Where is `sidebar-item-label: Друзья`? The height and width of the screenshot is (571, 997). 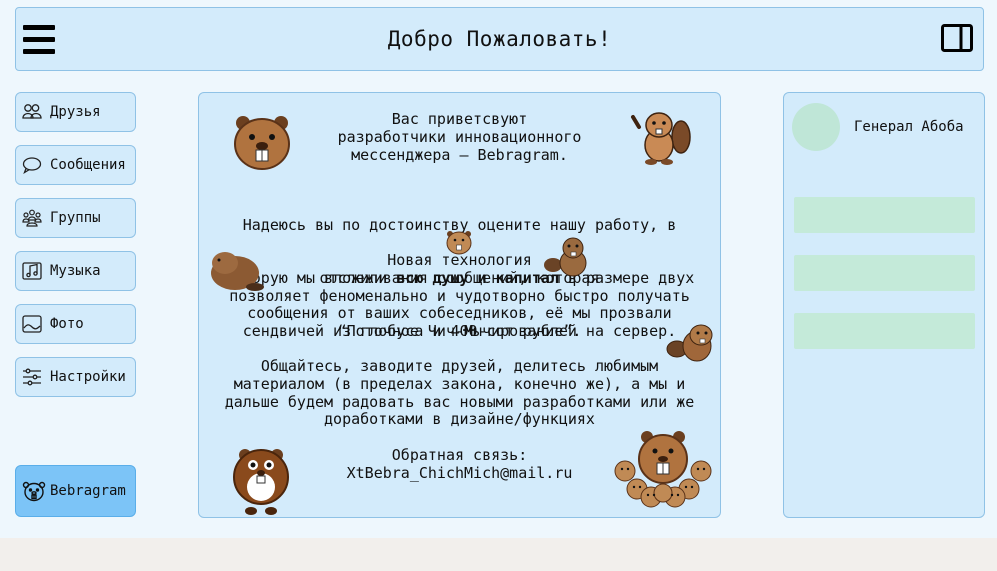 sidebar-item-label: Друзья is located at coordinates (75, 112).